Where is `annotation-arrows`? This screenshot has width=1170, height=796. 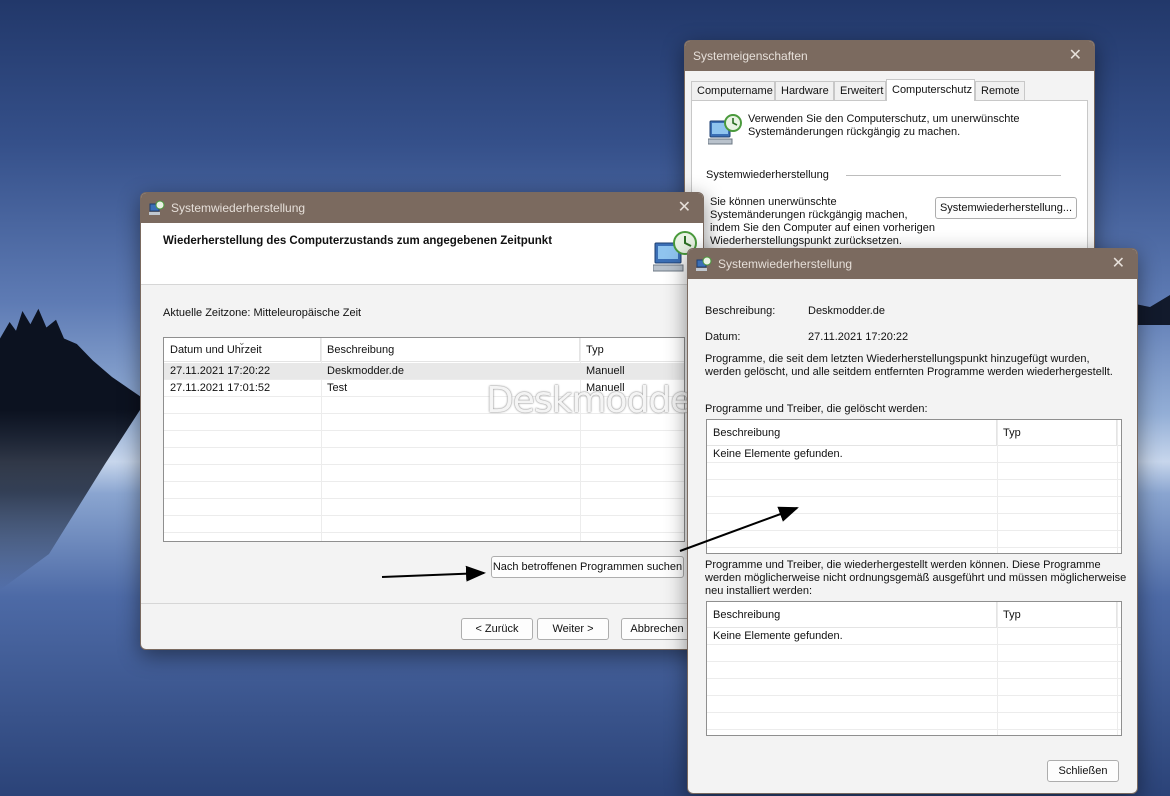 annotation-arrows is located at coordinates (590, 544).